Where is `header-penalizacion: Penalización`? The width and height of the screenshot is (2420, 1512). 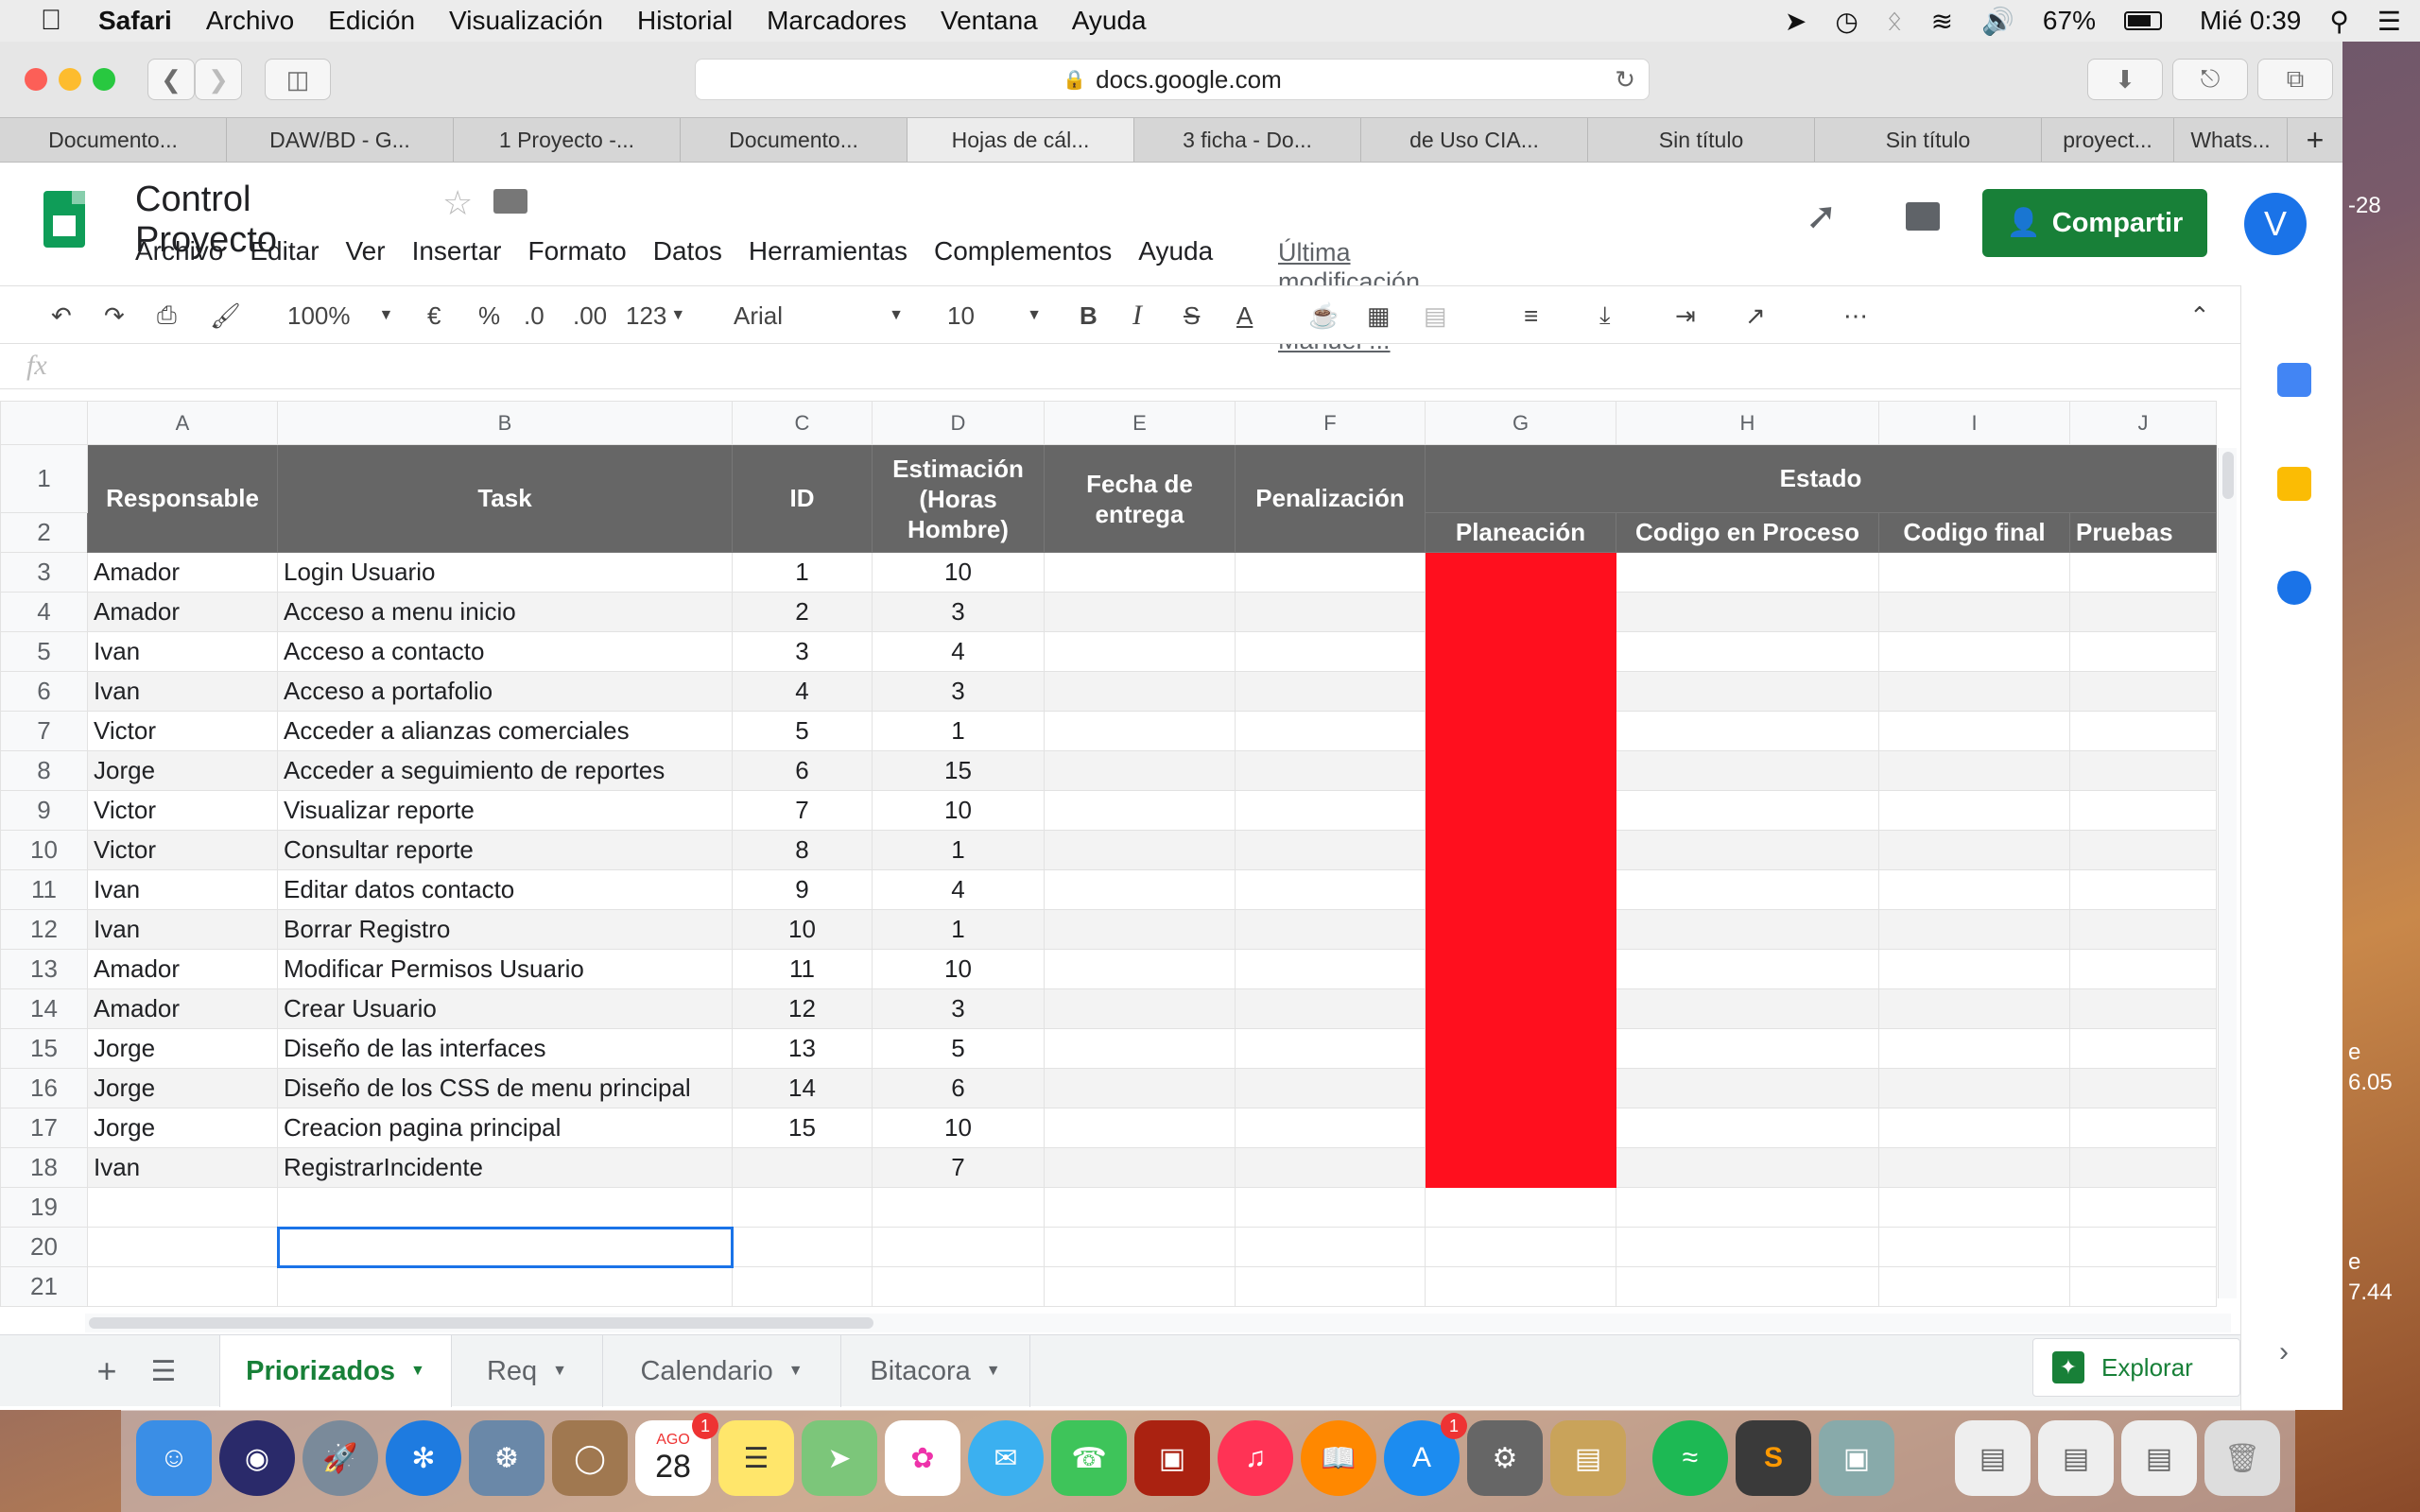 header-penalizacion: Penalización is located at coordinates (1331, 498).